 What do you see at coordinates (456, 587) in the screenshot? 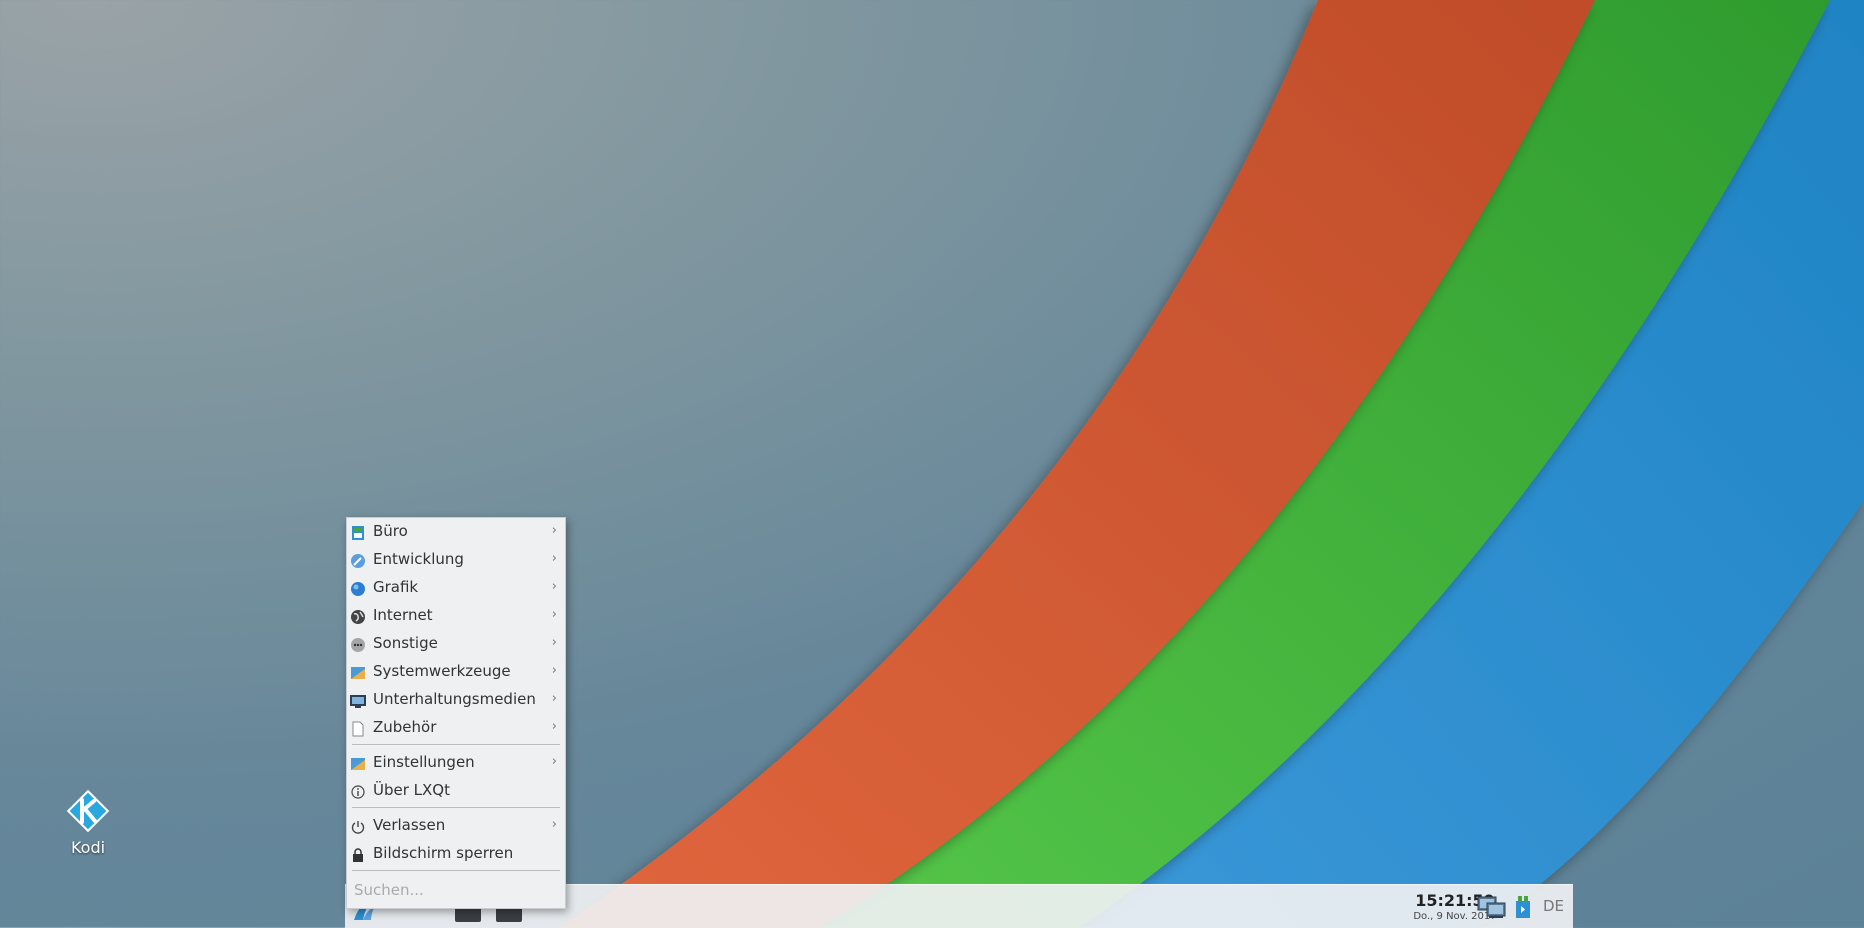
I see `menu-item-grafik: Grafik ›` at bounding box center [456, 587].